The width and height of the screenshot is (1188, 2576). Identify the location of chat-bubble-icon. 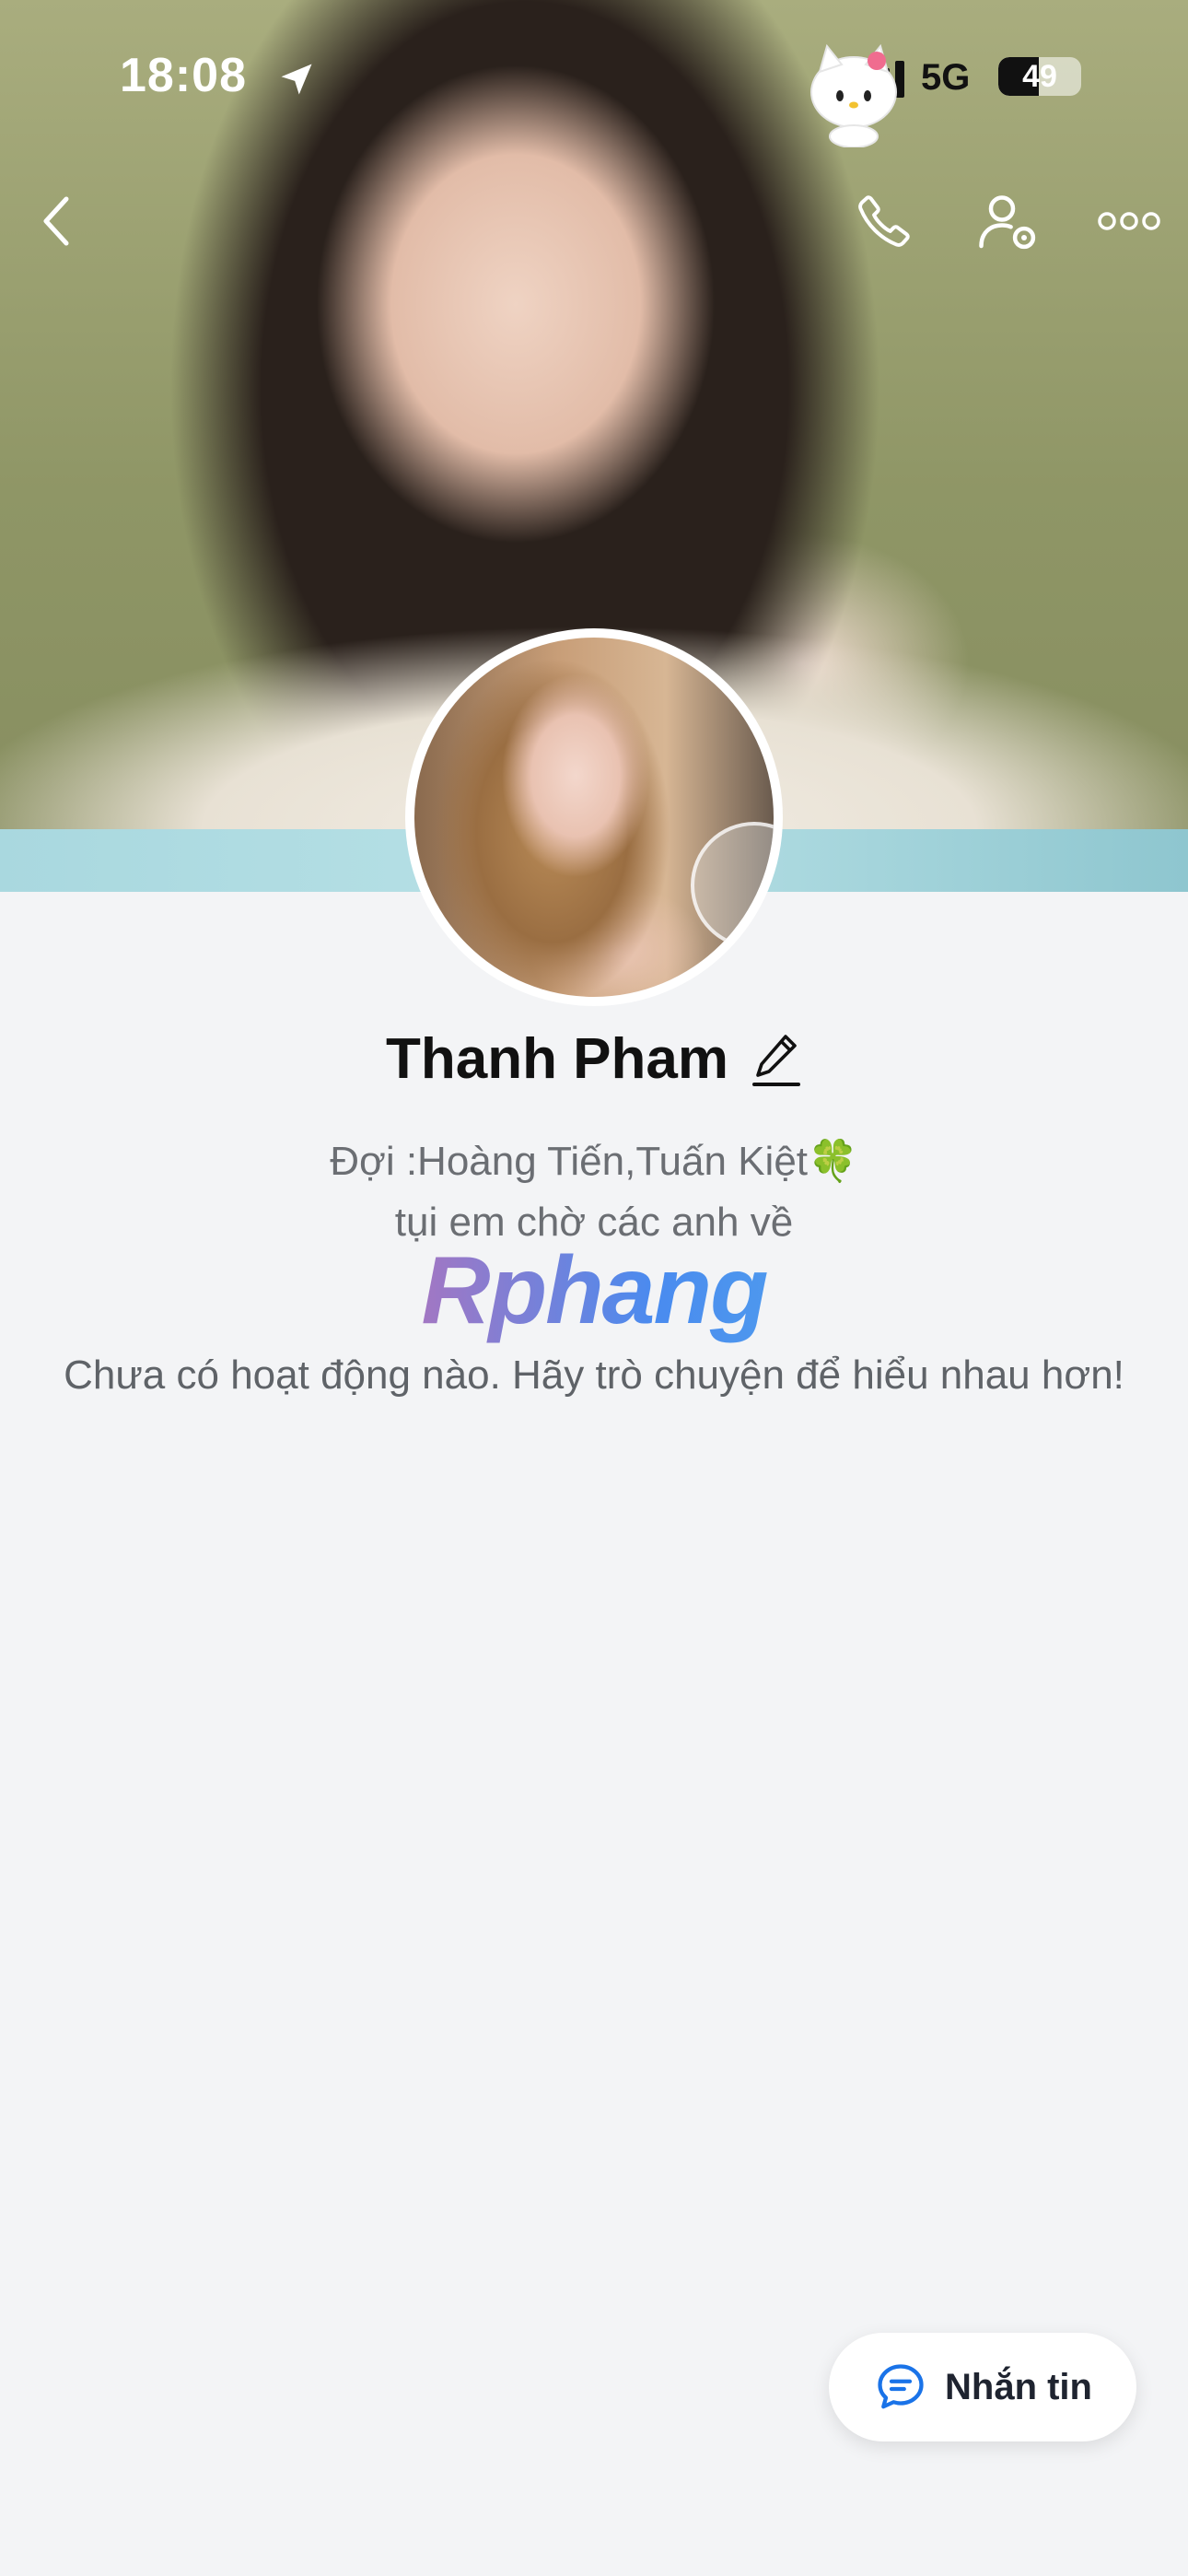
(901, 2386).